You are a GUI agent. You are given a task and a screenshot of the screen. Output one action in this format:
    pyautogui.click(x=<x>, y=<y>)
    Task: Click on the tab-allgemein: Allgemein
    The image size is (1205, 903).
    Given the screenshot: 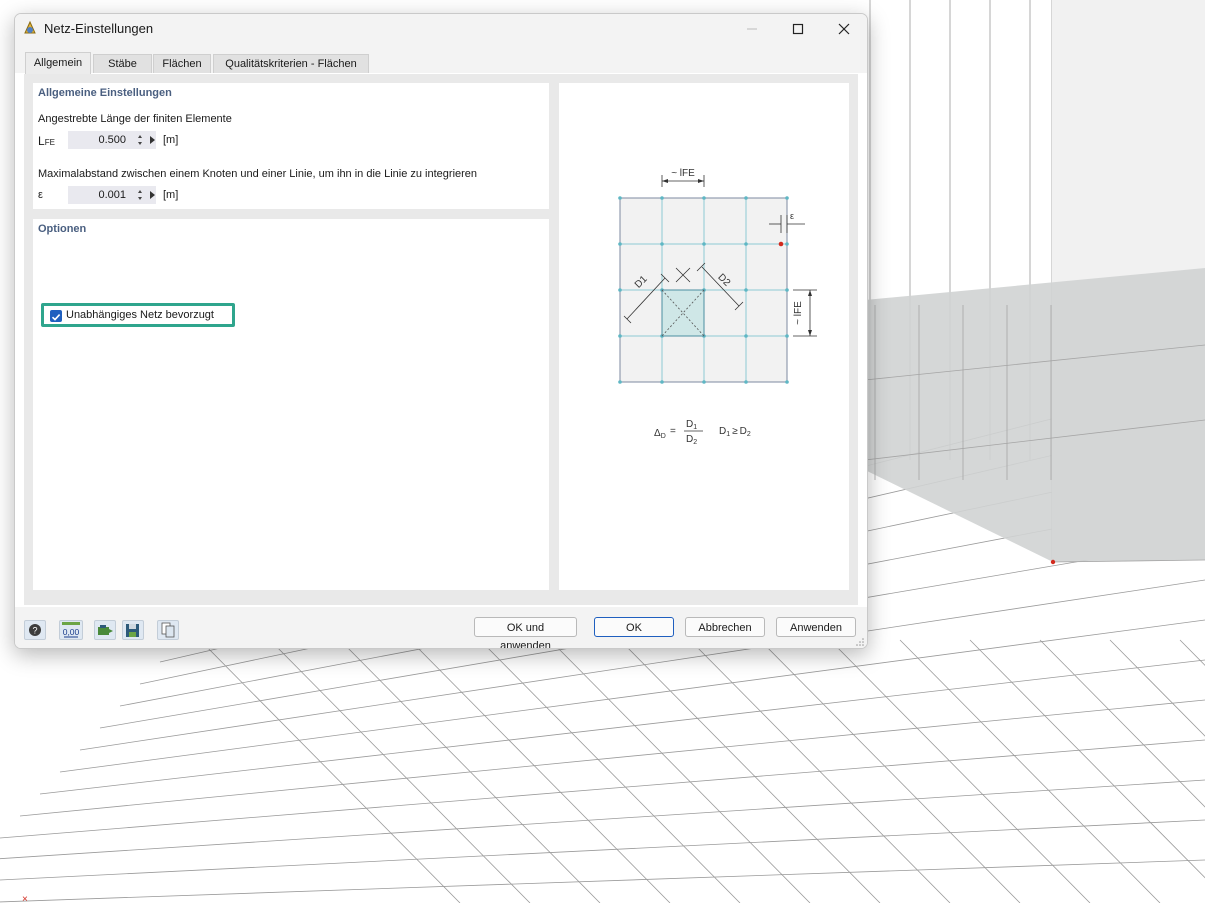 What is the action you would take?
    pyautogui.click(x=58, y=63)
    